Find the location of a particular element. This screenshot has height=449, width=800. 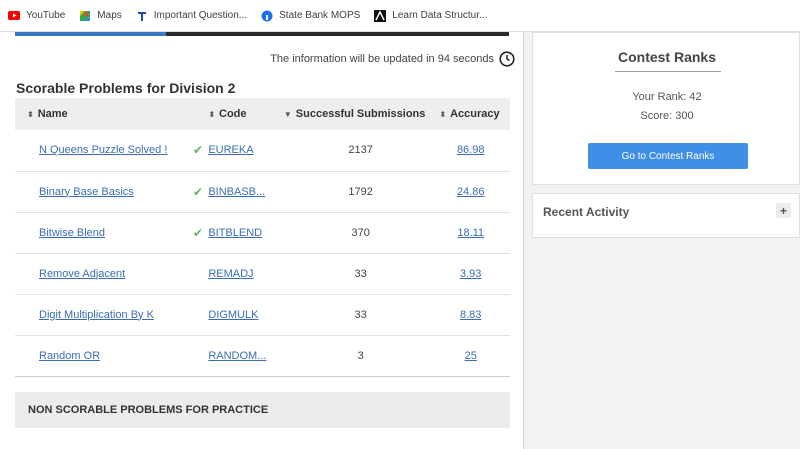

bookmark-label: Maps is located at coordinates (109, 15).